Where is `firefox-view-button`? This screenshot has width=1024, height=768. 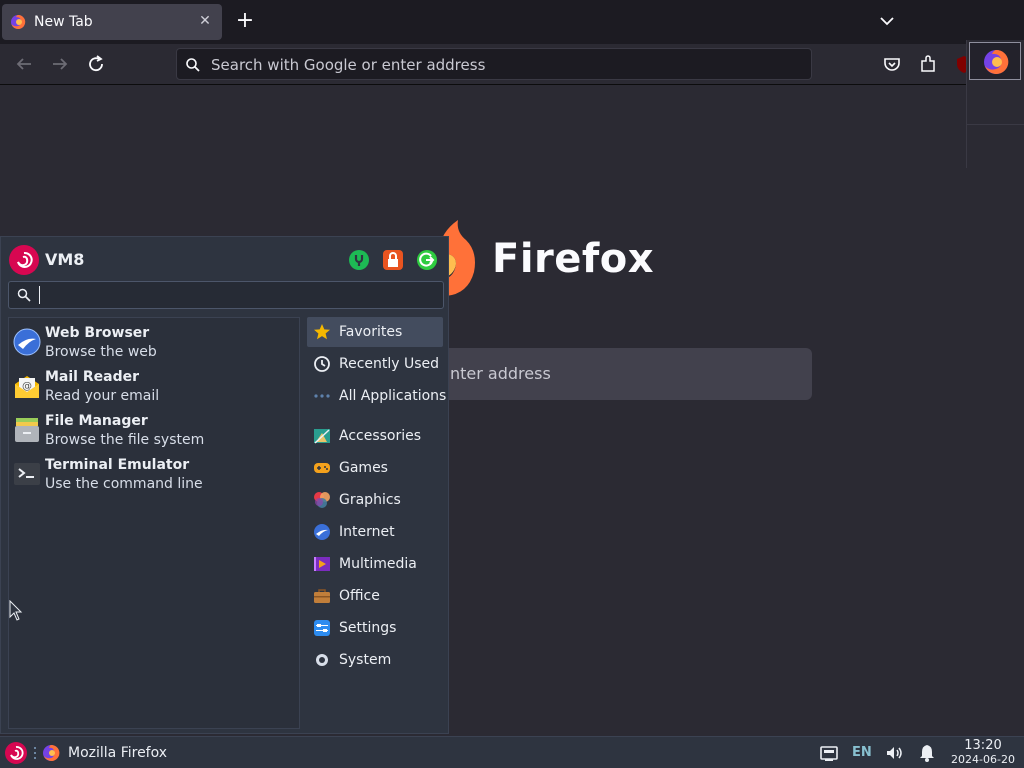 firefox-view-button is located at coordinates (995, 61).